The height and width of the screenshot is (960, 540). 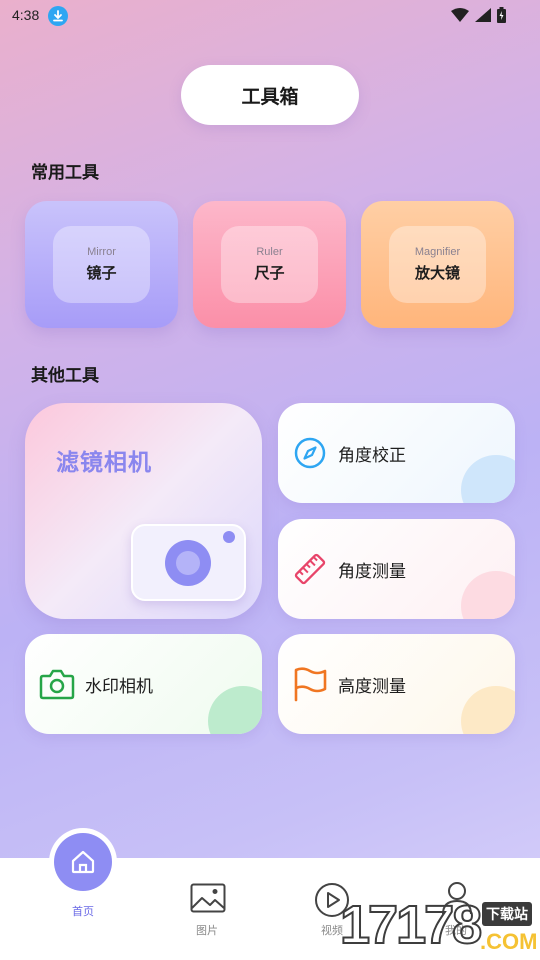 I want to click on height-measure-card: 高度测量, so click(x=396, y=684).